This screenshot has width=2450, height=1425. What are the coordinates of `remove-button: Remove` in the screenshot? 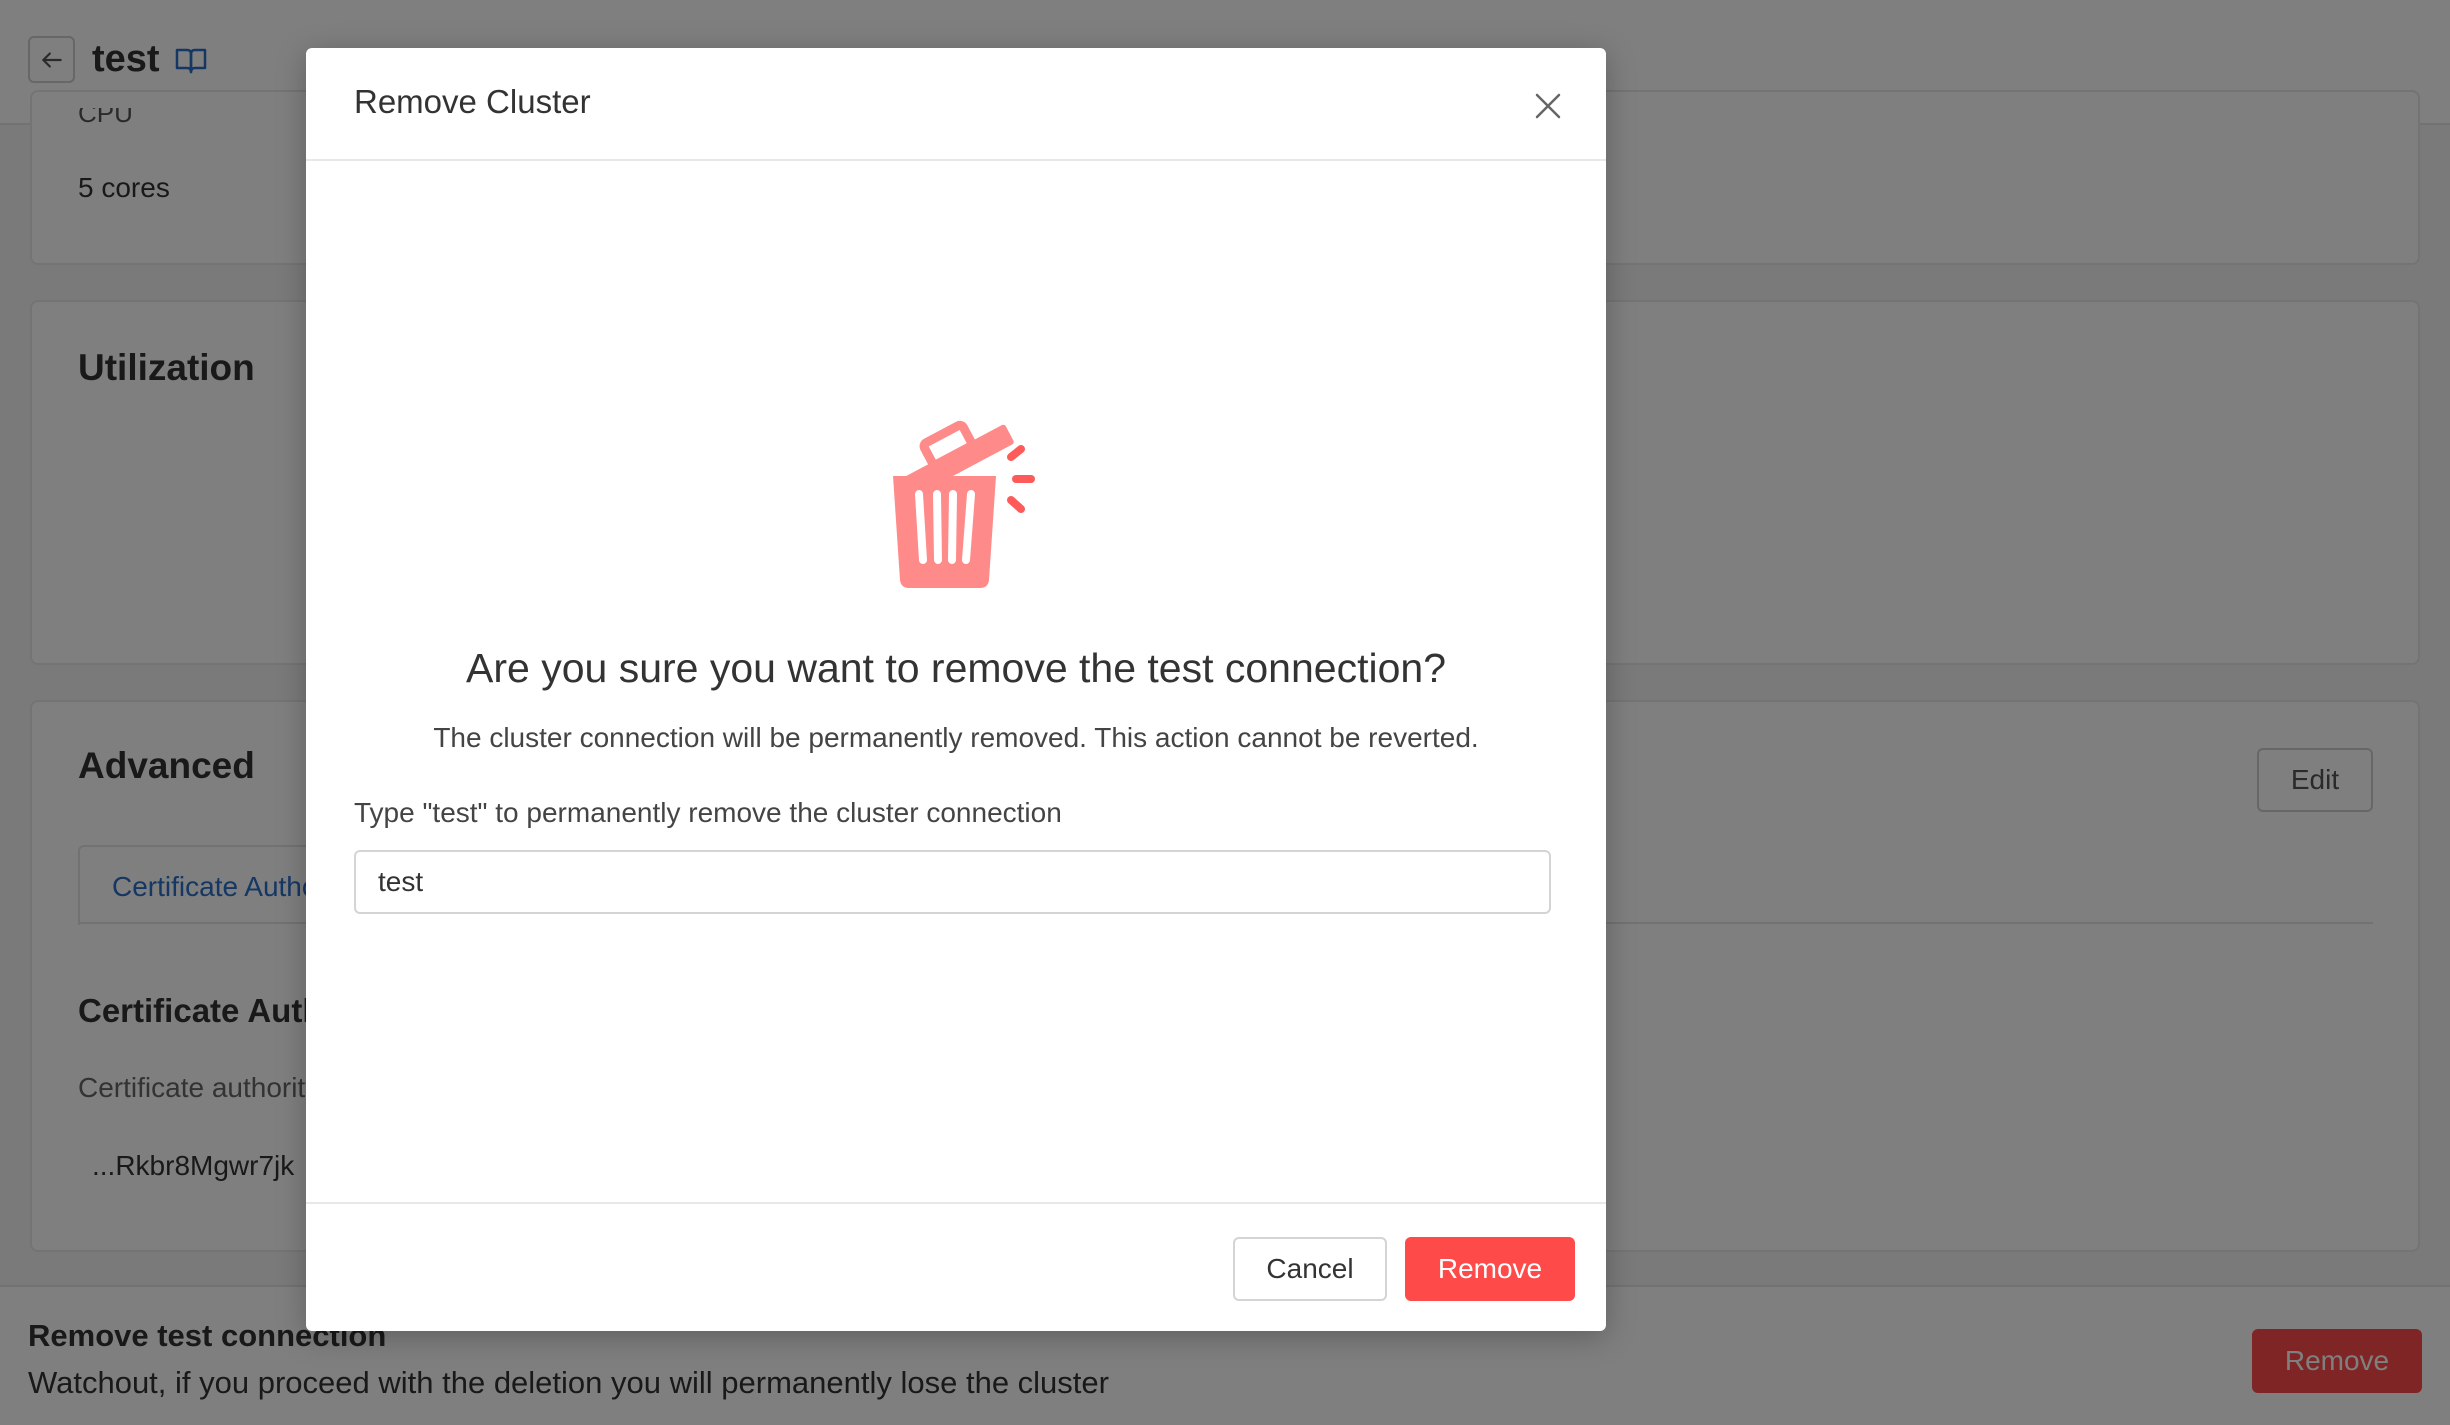 It's located at (1490, 1269).